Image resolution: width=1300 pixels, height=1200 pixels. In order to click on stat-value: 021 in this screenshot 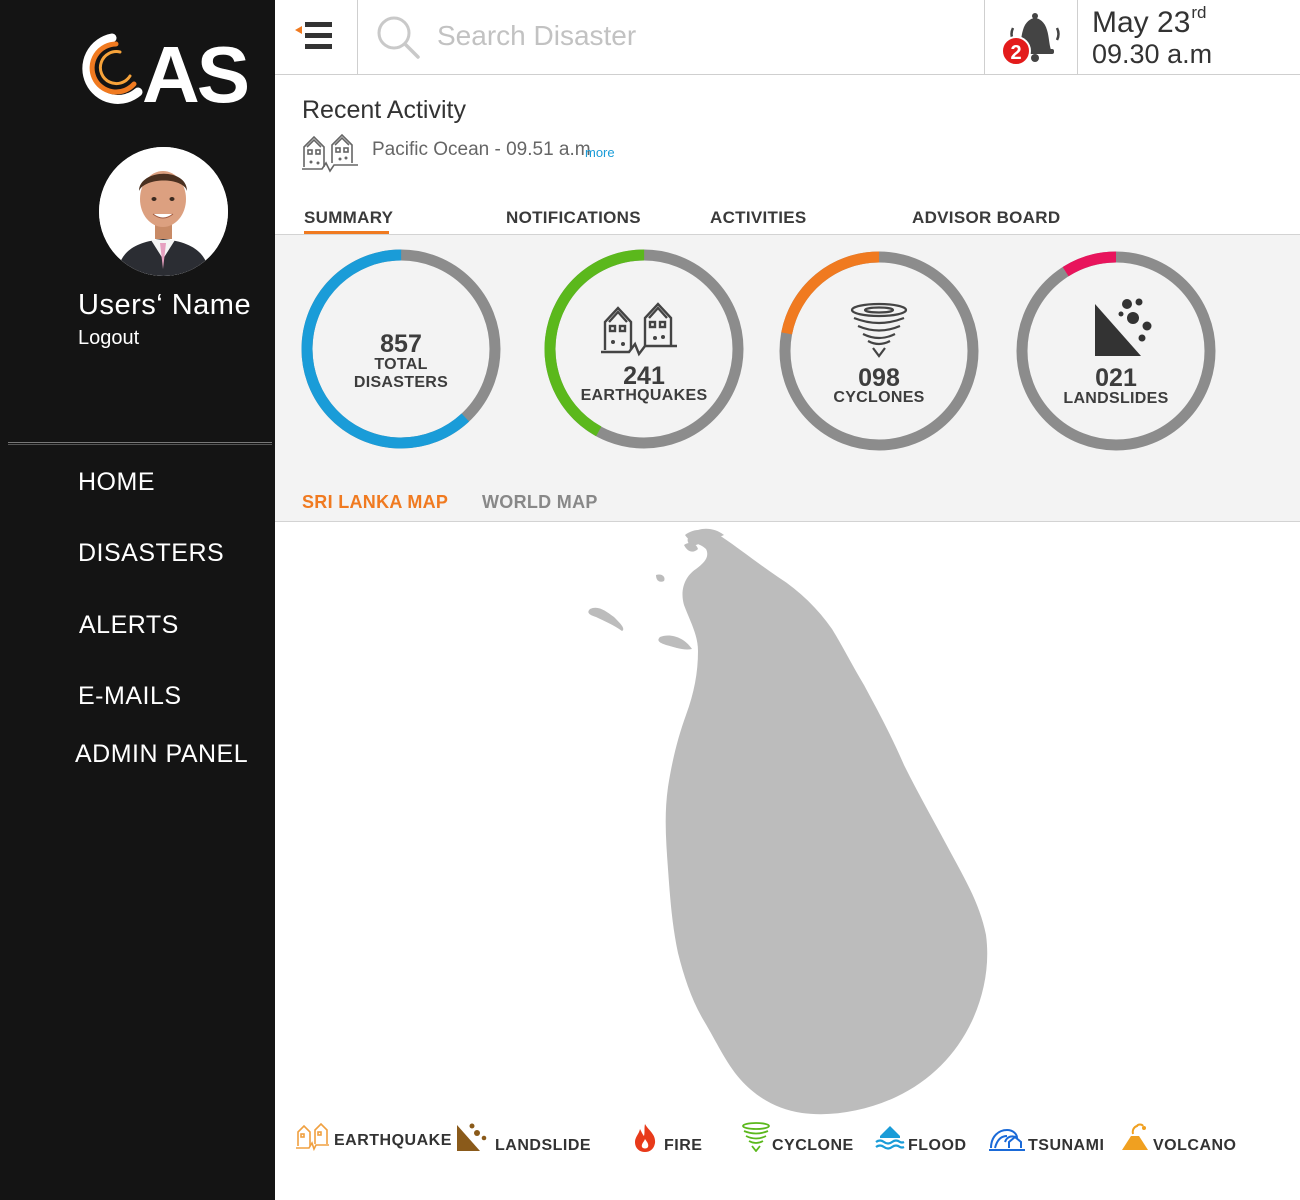, I will do `click(1116, 378)`.